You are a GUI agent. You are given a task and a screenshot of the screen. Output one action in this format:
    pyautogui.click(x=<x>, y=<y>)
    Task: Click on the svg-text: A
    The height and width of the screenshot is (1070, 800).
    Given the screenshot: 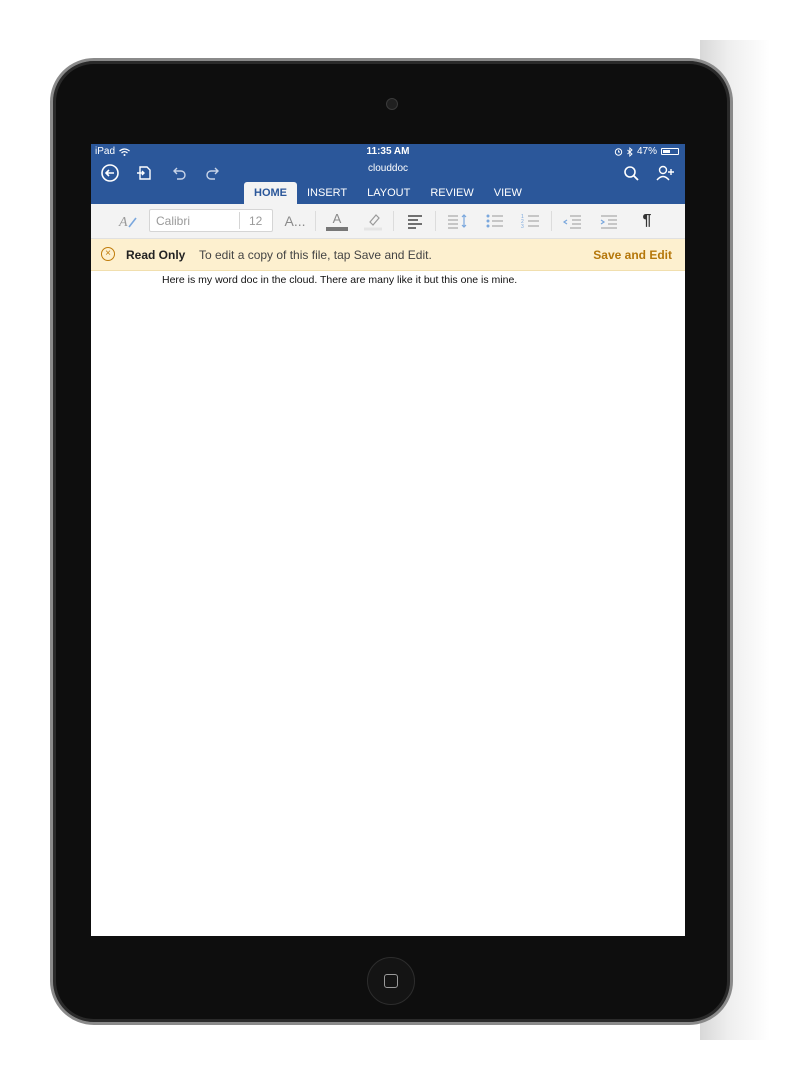 What is the action you would take?
    pyautogui.click(x=123, y=222)
    